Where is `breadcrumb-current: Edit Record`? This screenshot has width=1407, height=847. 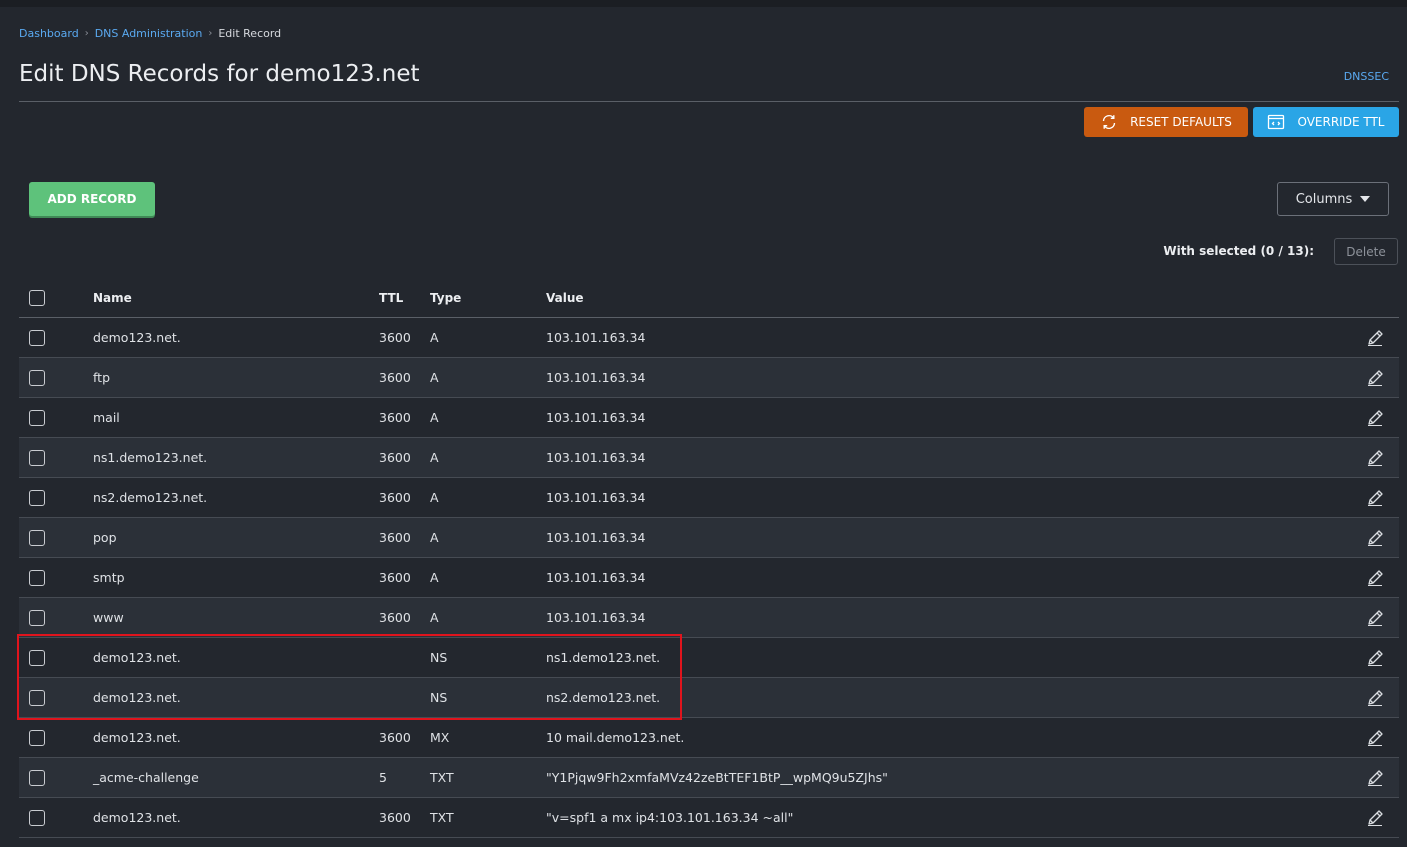
breadcrumb-current: Edit Record is located at coordinates (250, 33).